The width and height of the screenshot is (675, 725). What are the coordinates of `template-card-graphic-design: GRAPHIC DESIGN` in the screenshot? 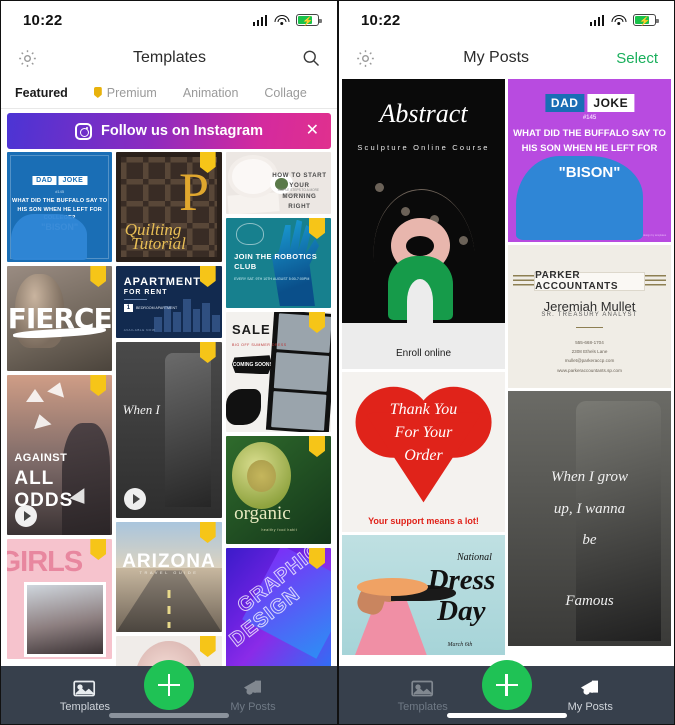 It's located at (278, 607).